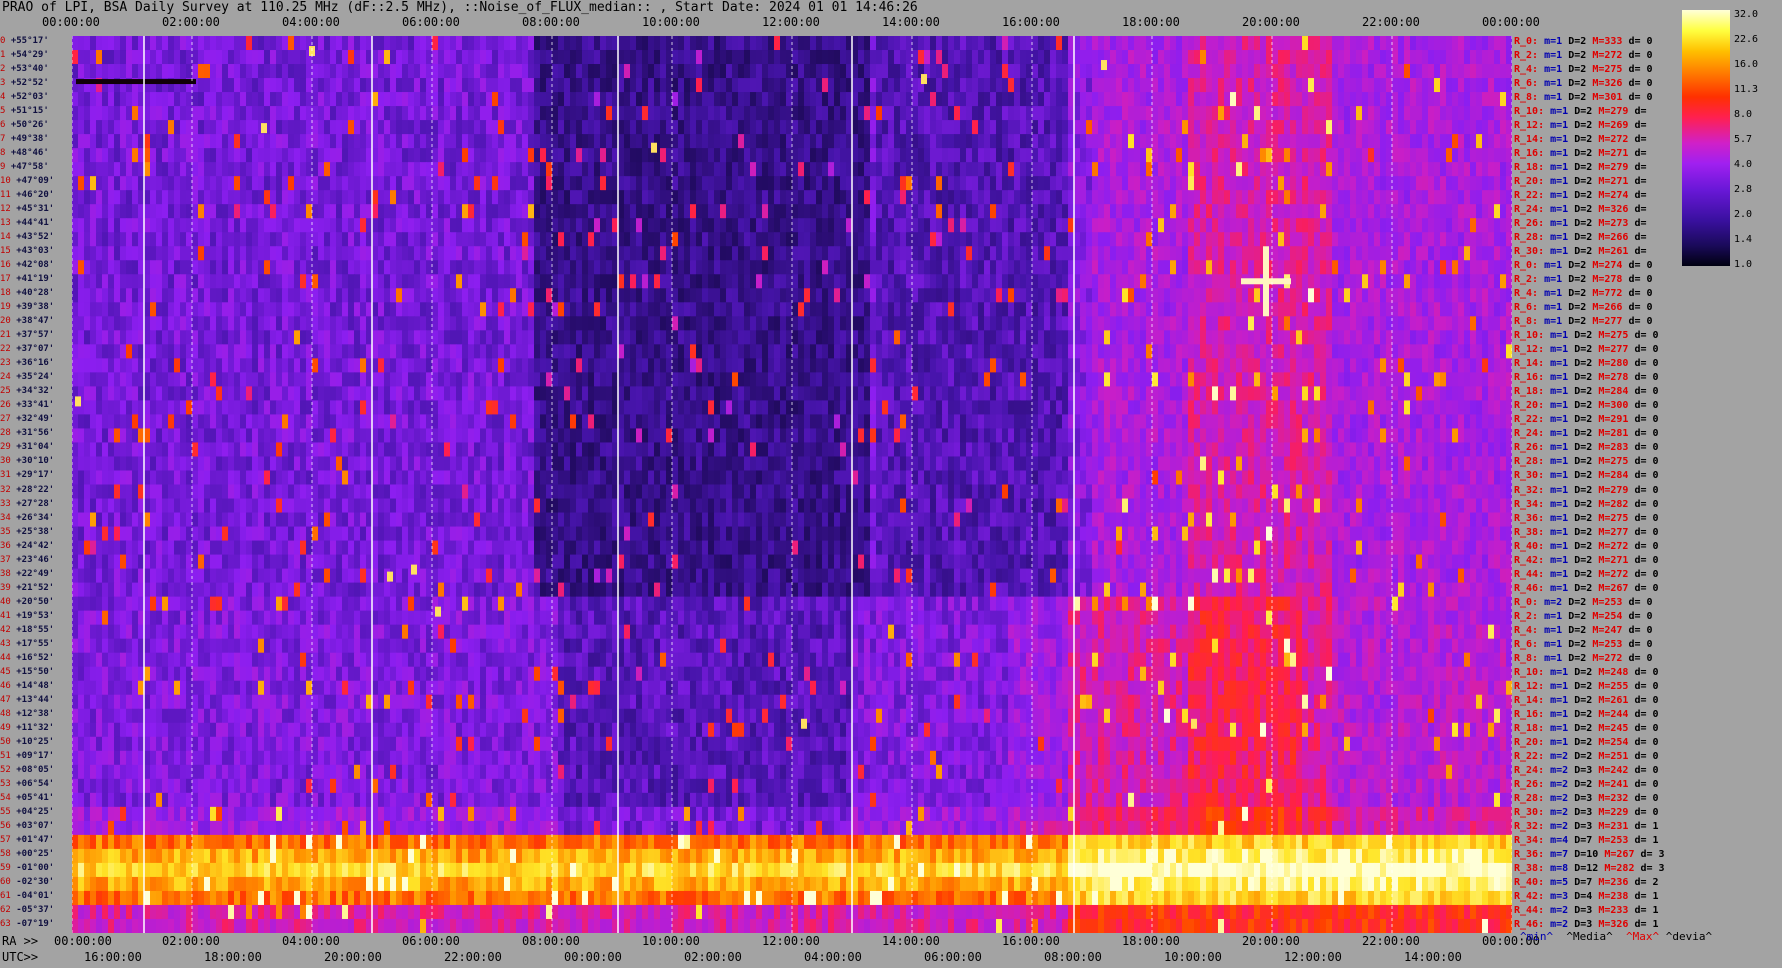 The height and width of the screenshot is (968, 1782). What do you see at coordinates (35, 587) in the screenshot?
I see `dec-value: +21°52'` at bounding box center [35, 587].